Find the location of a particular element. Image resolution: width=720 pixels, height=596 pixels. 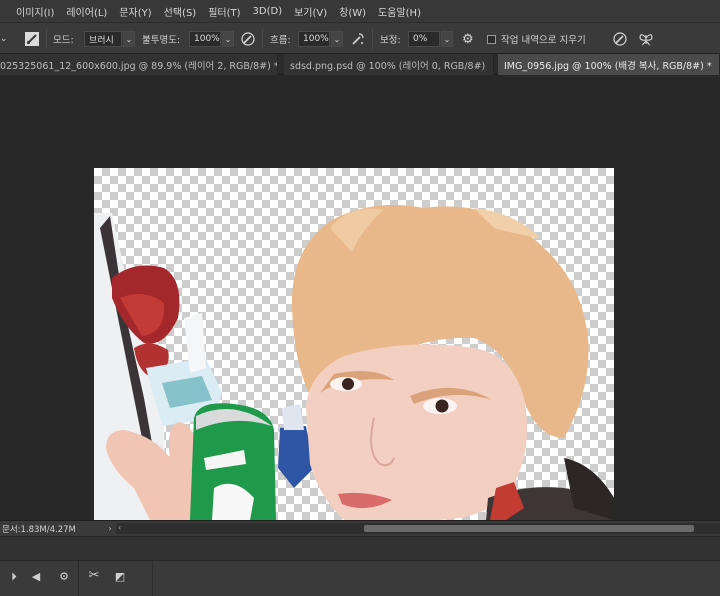

smoothing-settings-button: ⚙ is located at coordinates (468, 39).